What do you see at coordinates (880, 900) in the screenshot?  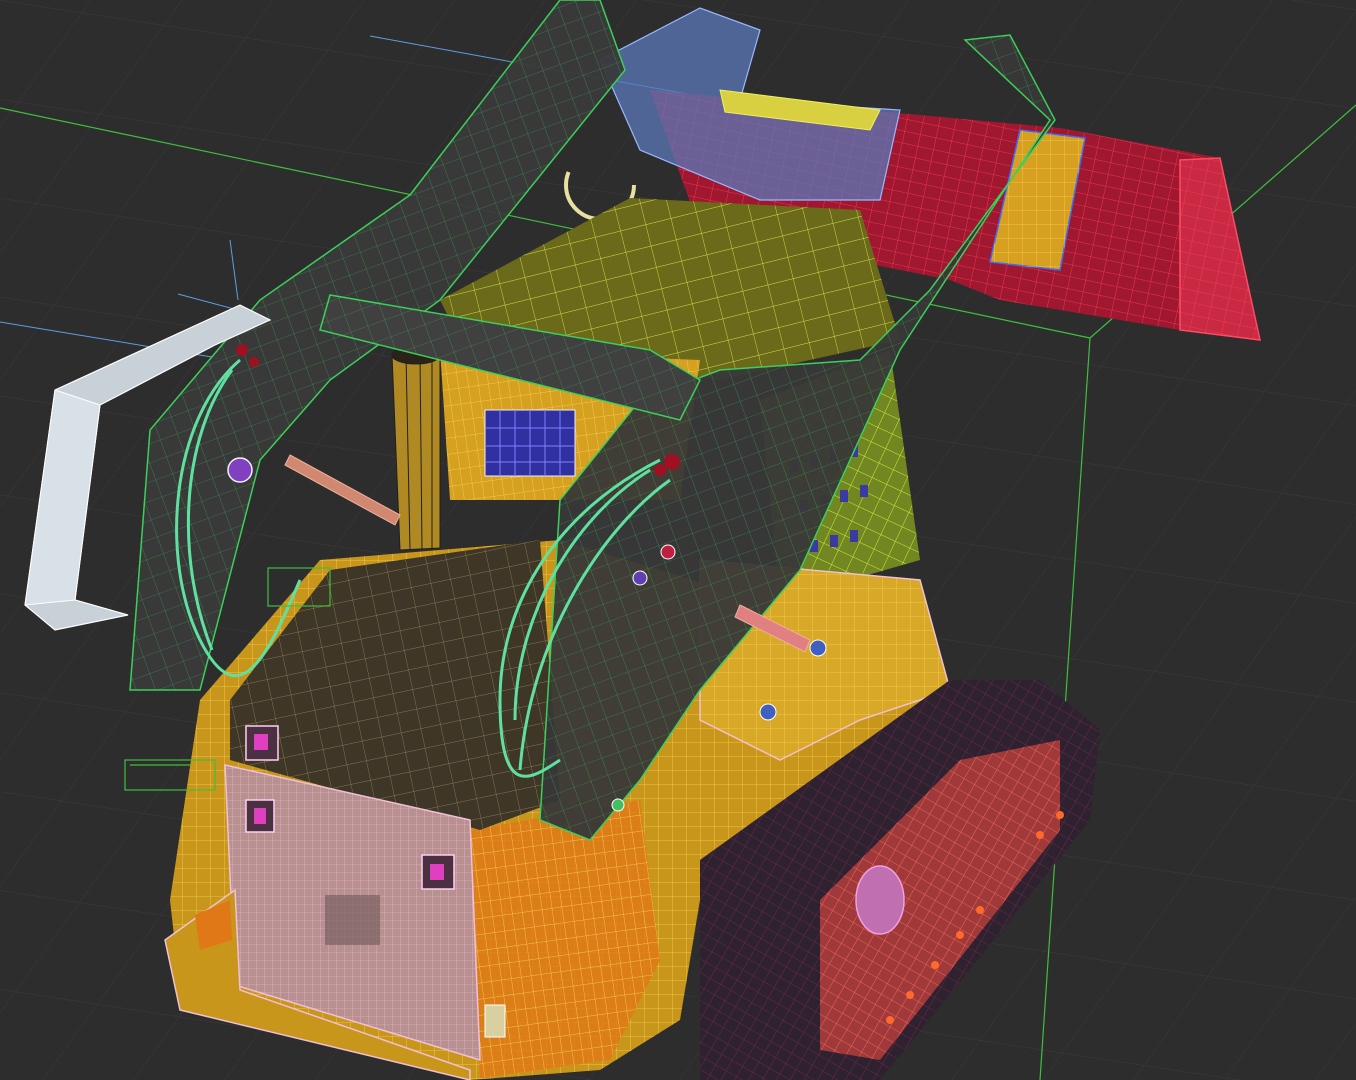 I see `track-hub` at bounding box center [880, 900].